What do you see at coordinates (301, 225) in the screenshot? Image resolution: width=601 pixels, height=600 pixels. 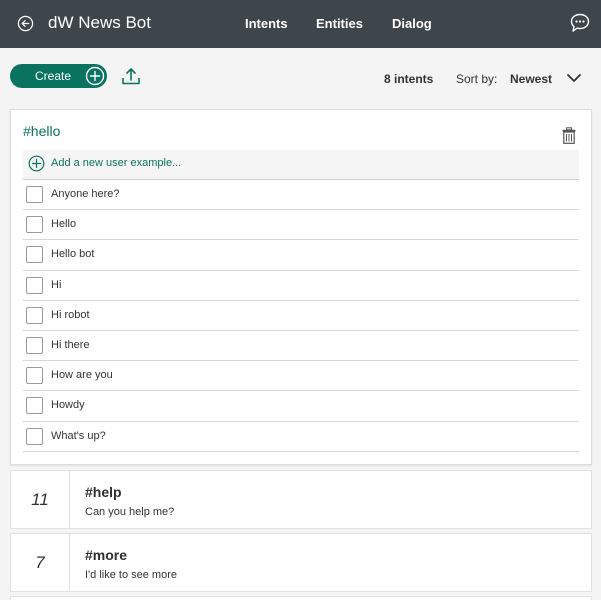 I see `list-item: Hello` at bounding box center [301, 225].